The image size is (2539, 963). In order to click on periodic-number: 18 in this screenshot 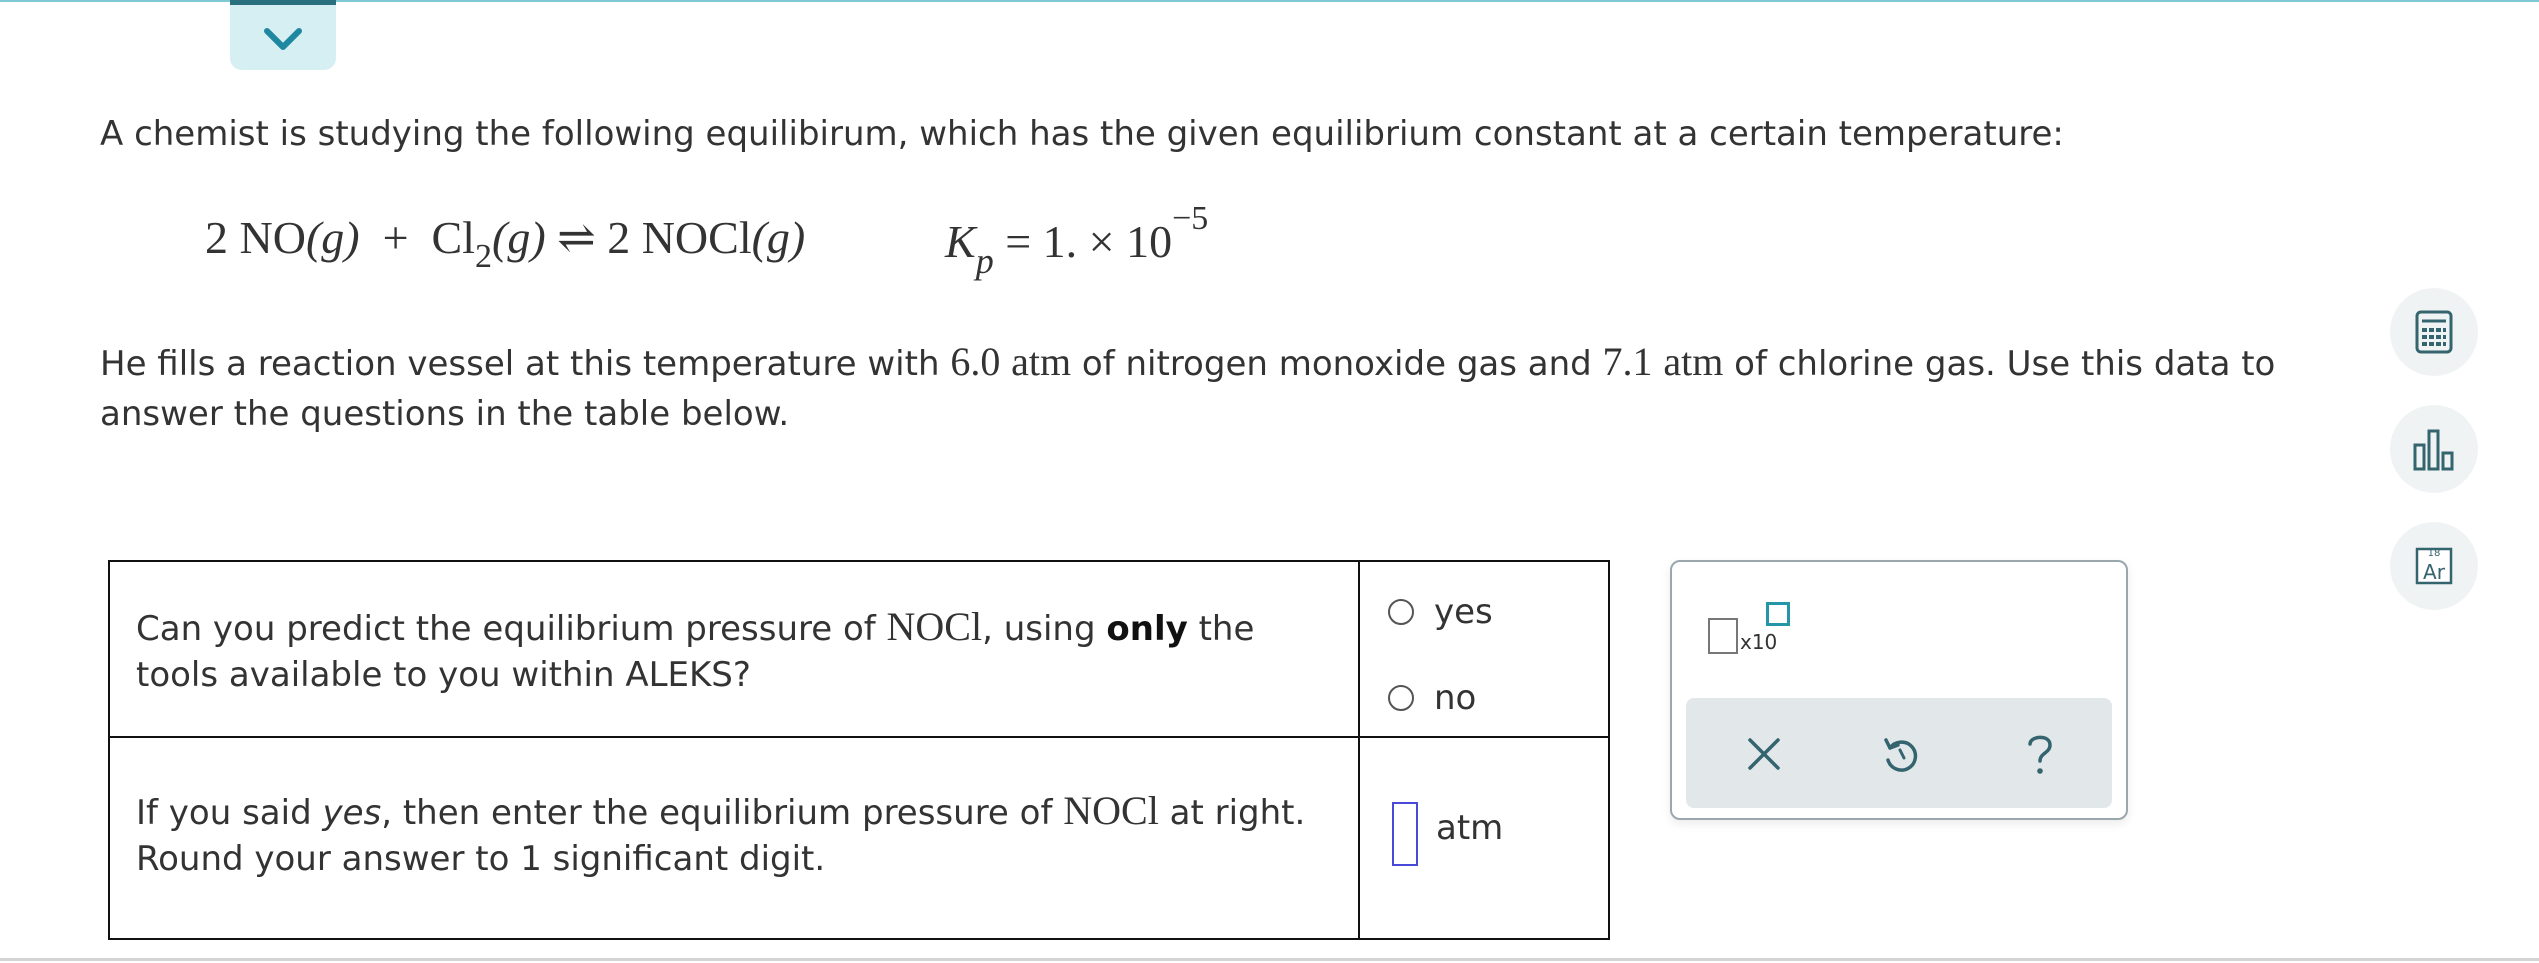, I will do `click(2434, 553)`.